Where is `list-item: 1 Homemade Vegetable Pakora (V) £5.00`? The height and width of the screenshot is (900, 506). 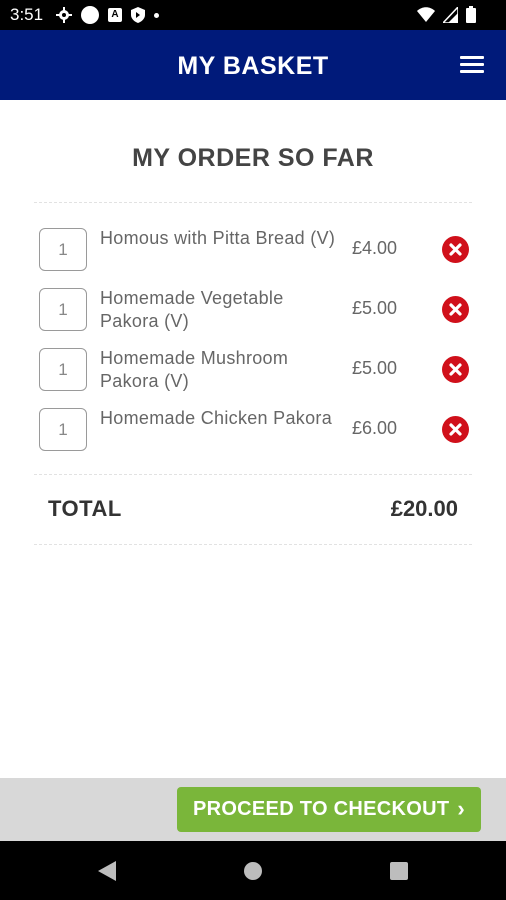 list-item: 1 Homemade Vegetable Pakora (V) £5.00 is located at coordinates (253, 308).